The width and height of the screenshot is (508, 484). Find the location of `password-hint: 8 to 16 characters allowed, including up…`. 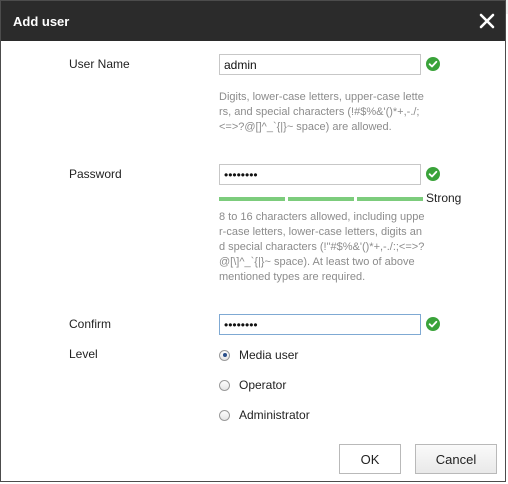

password-hint: 8 to 16 characters allowed, including up… is located at coordinates (322, 247).